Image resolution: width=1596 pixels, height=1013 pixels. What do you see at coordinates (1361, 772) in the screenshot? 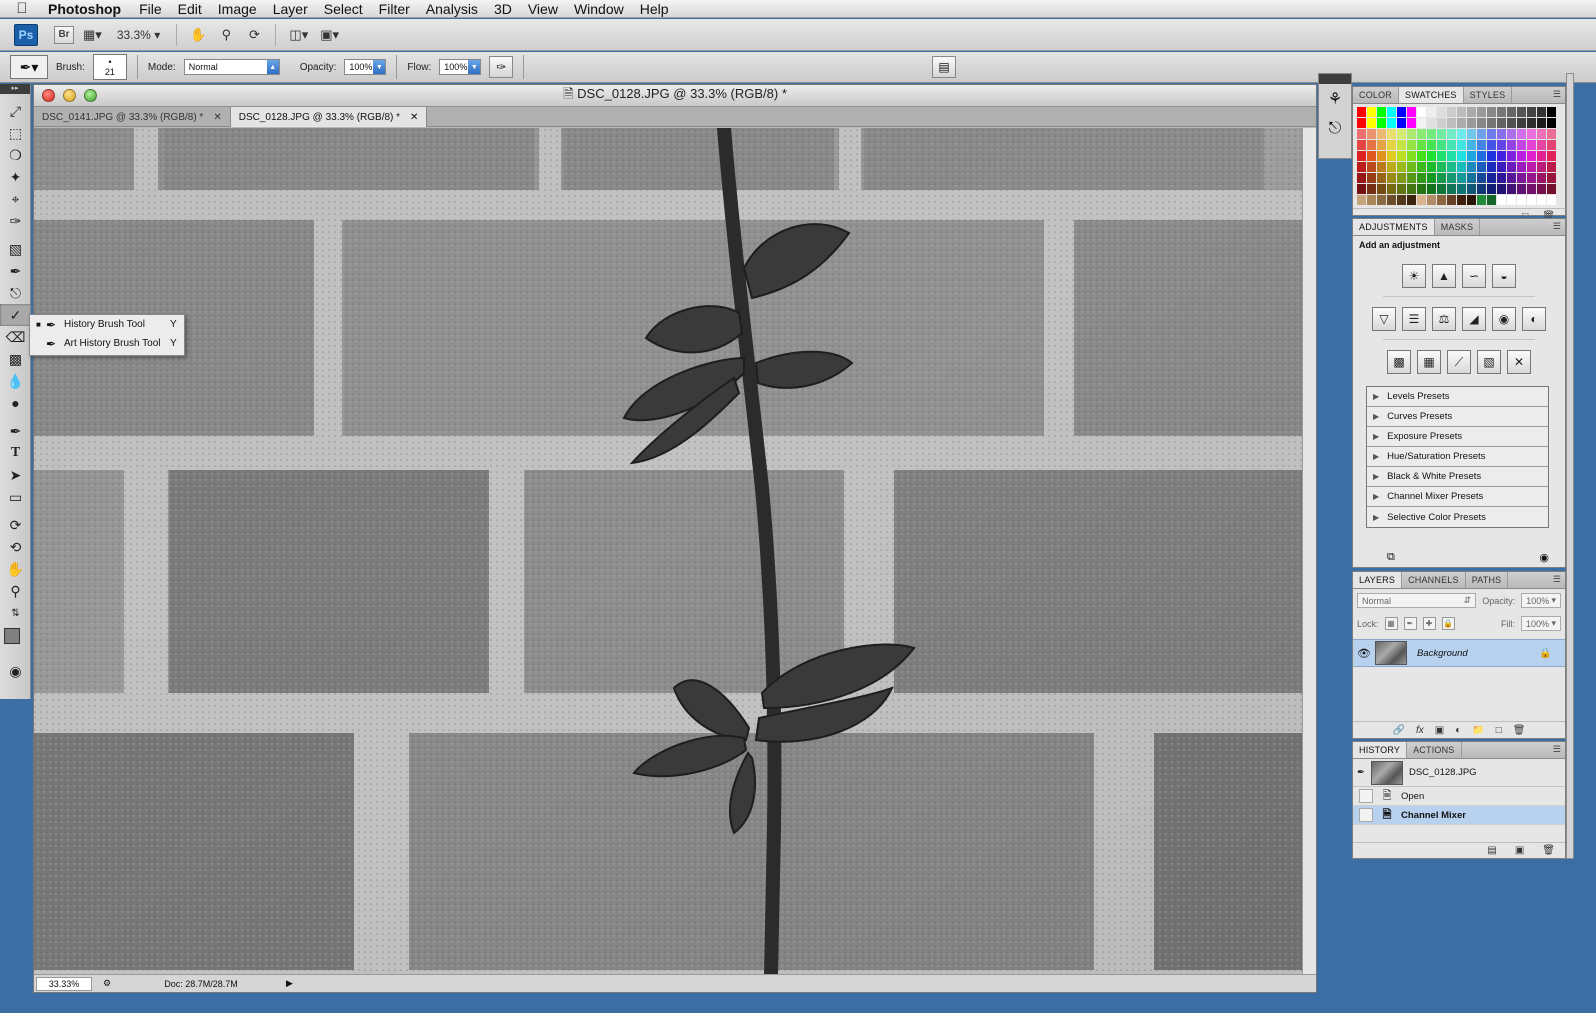
I see `history-source-icon: ✒` at bounding box center [1361, 772].